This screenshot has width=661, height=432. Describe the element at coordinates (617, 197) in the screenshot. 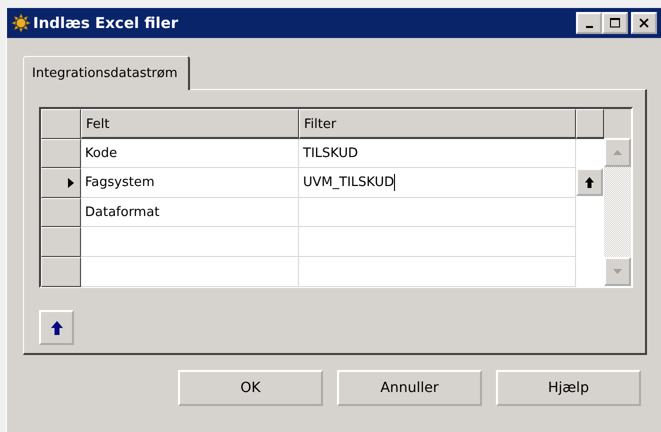

I see `vertical-scrollbar` at that location.